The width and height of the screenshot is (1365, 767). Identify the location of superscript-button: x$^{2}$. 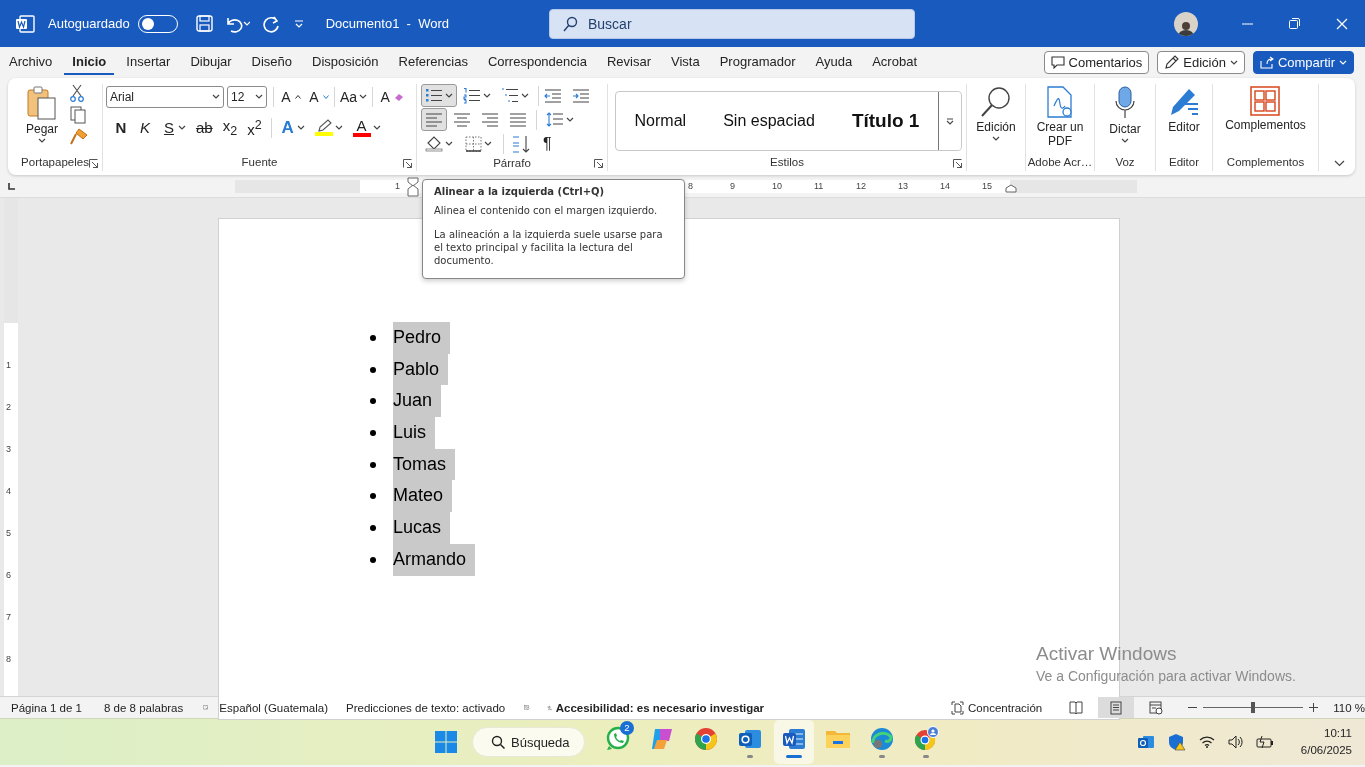
(254, 127).